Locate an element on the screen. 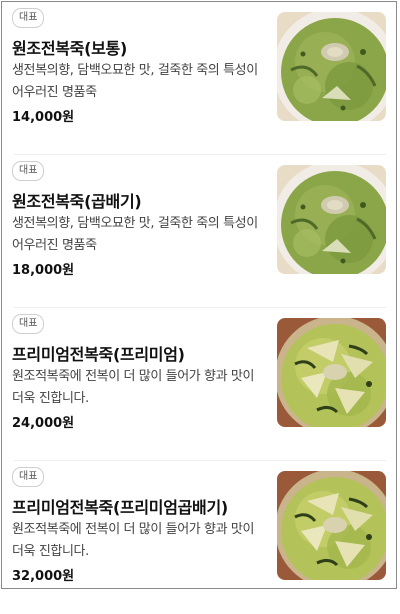 This screenshot has width=400, height=614. menu-item-name: 원조전복죽(곱배기) is located at coordinates (77, 201).